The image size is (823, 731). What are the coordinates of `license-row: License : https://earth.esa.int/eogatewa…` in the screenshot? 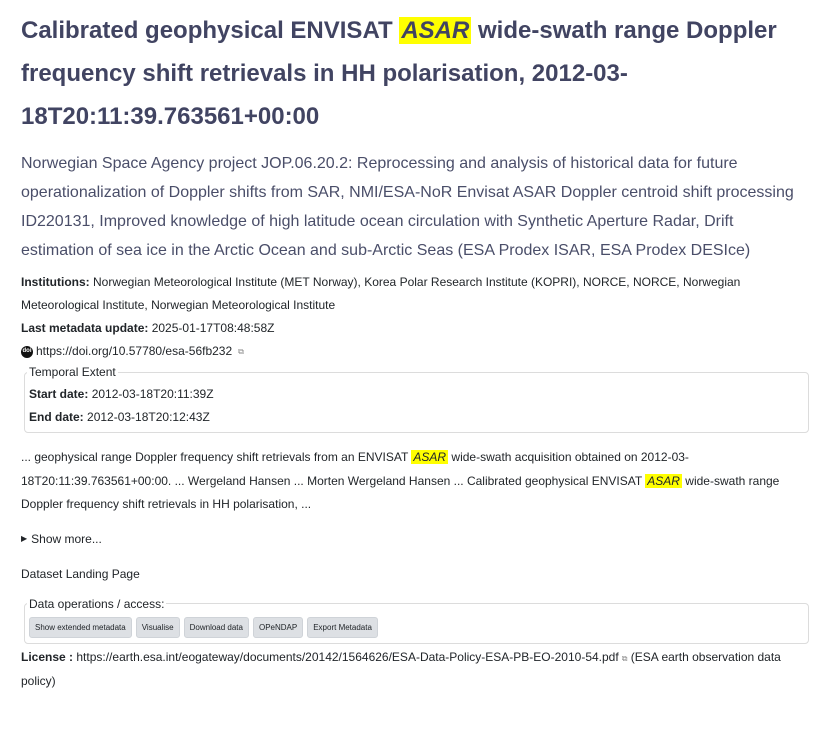 It's located at (415, 669).